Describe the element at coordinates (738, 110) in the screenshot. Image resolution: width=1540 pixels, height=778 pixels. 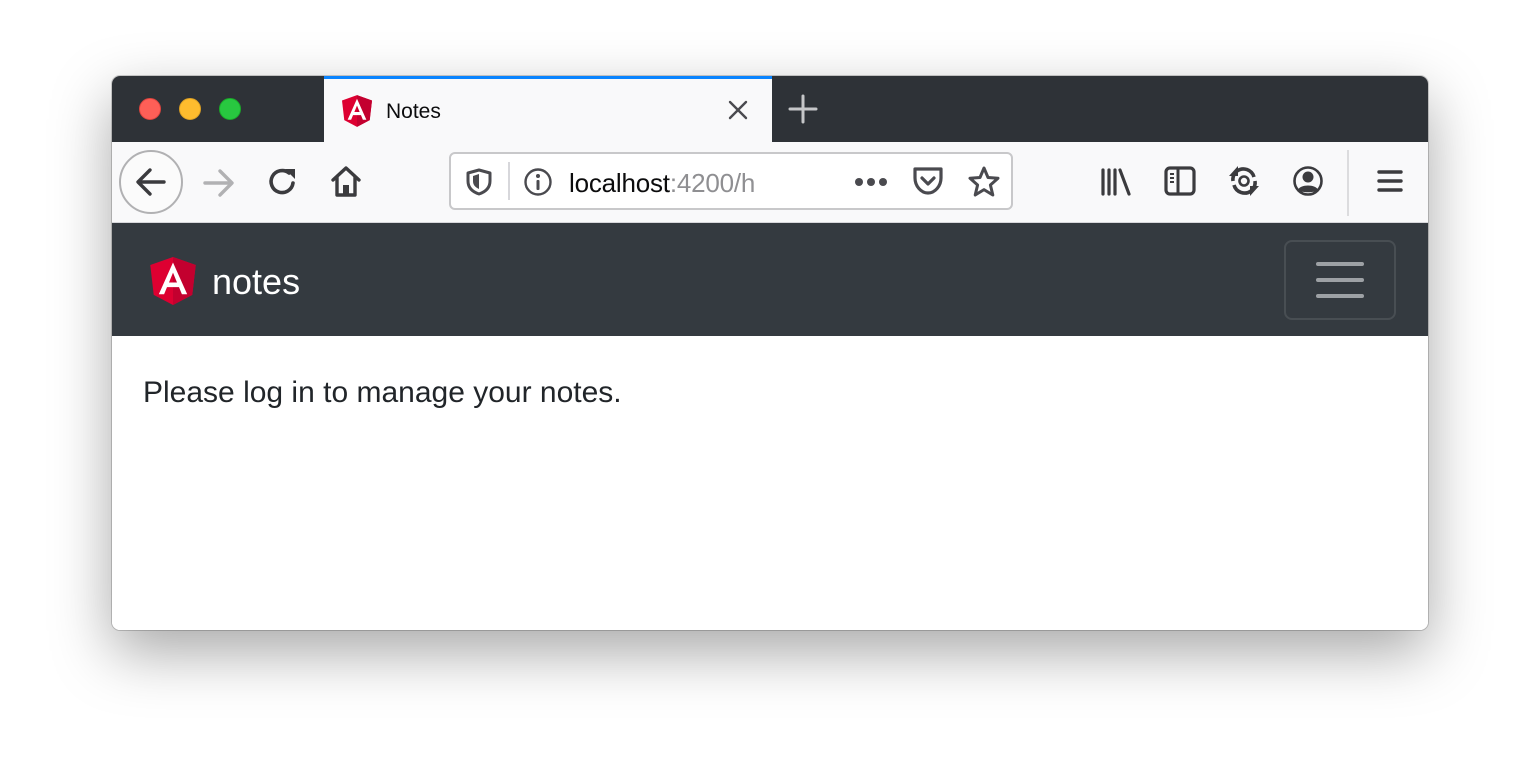
I see `close-icon` at that location.